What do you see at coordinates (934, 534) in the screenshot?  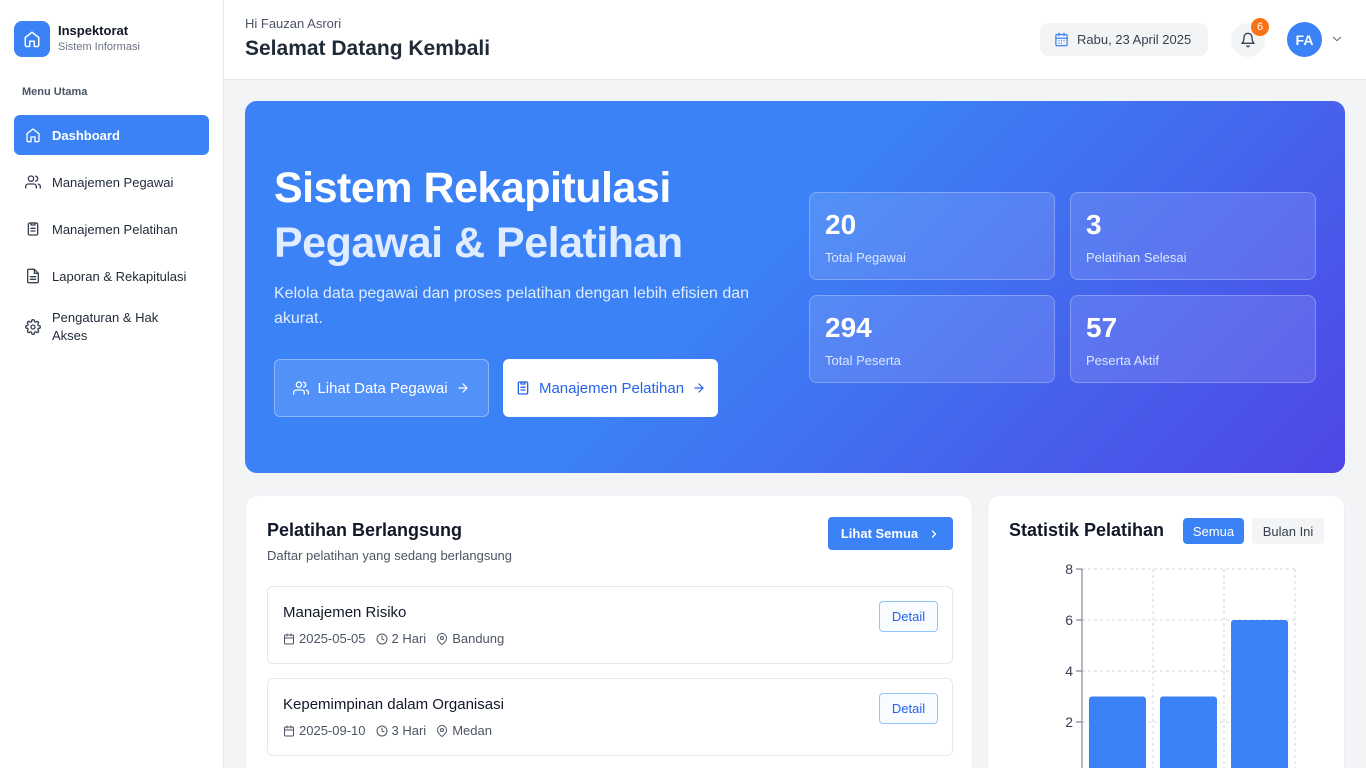 I see `chevron-right-icon` at bounding box center [934, 534].